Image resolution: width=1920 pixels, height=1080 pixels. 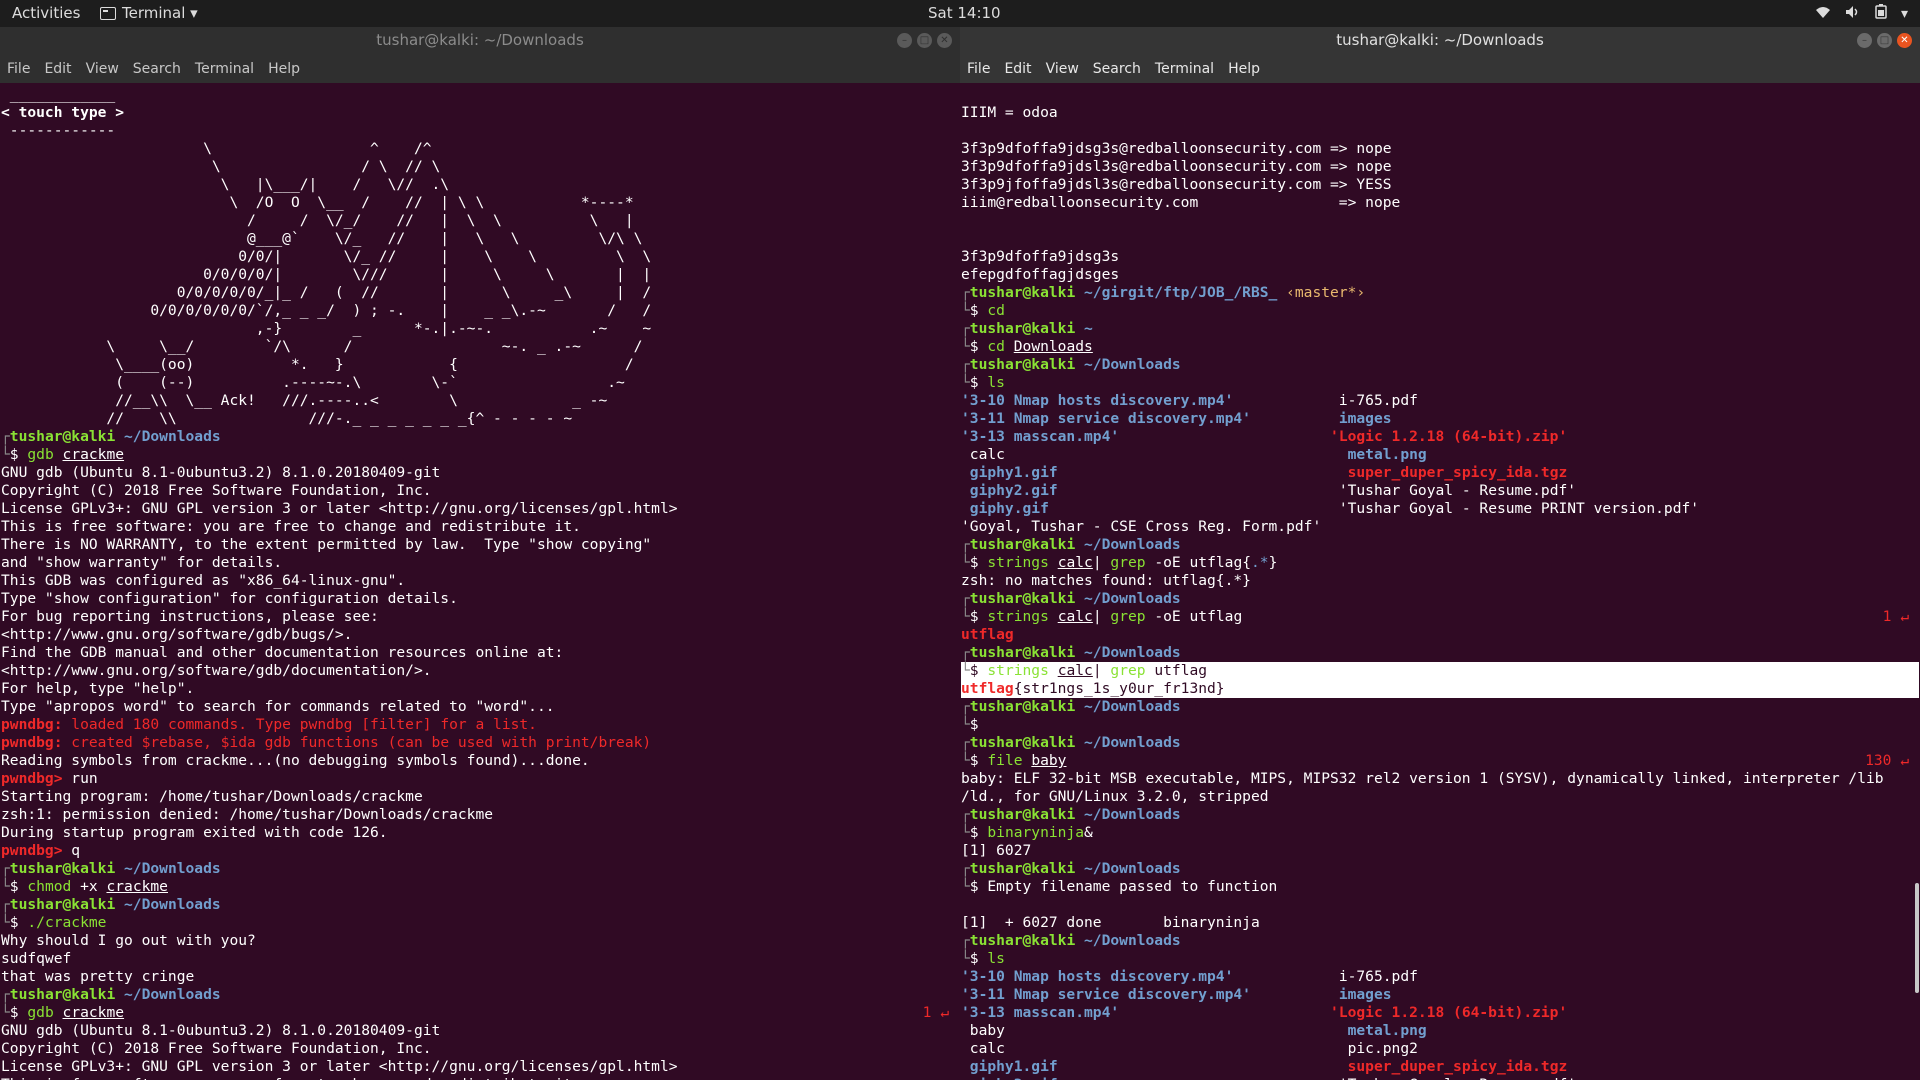 What do you see at coordinates (1378, 400) in the screenshot?
I see `terminal-text: i-765.pdf` at bounding box center [1378, 400].